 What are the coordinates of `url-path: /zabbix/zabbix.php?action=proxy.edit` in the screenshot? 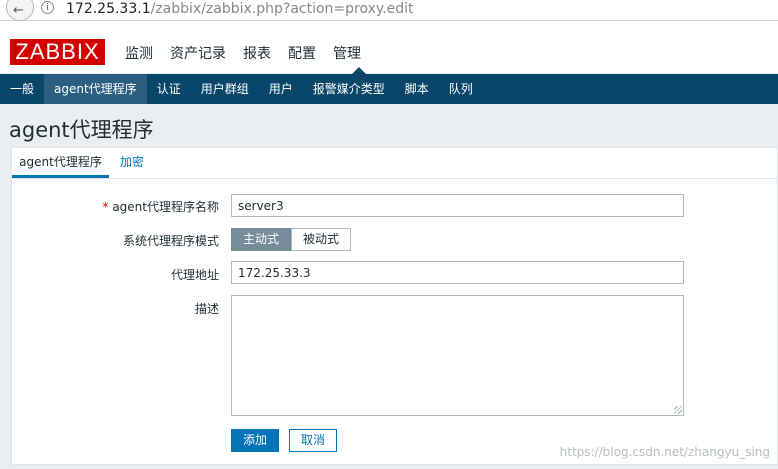 It's located at (282, 9).